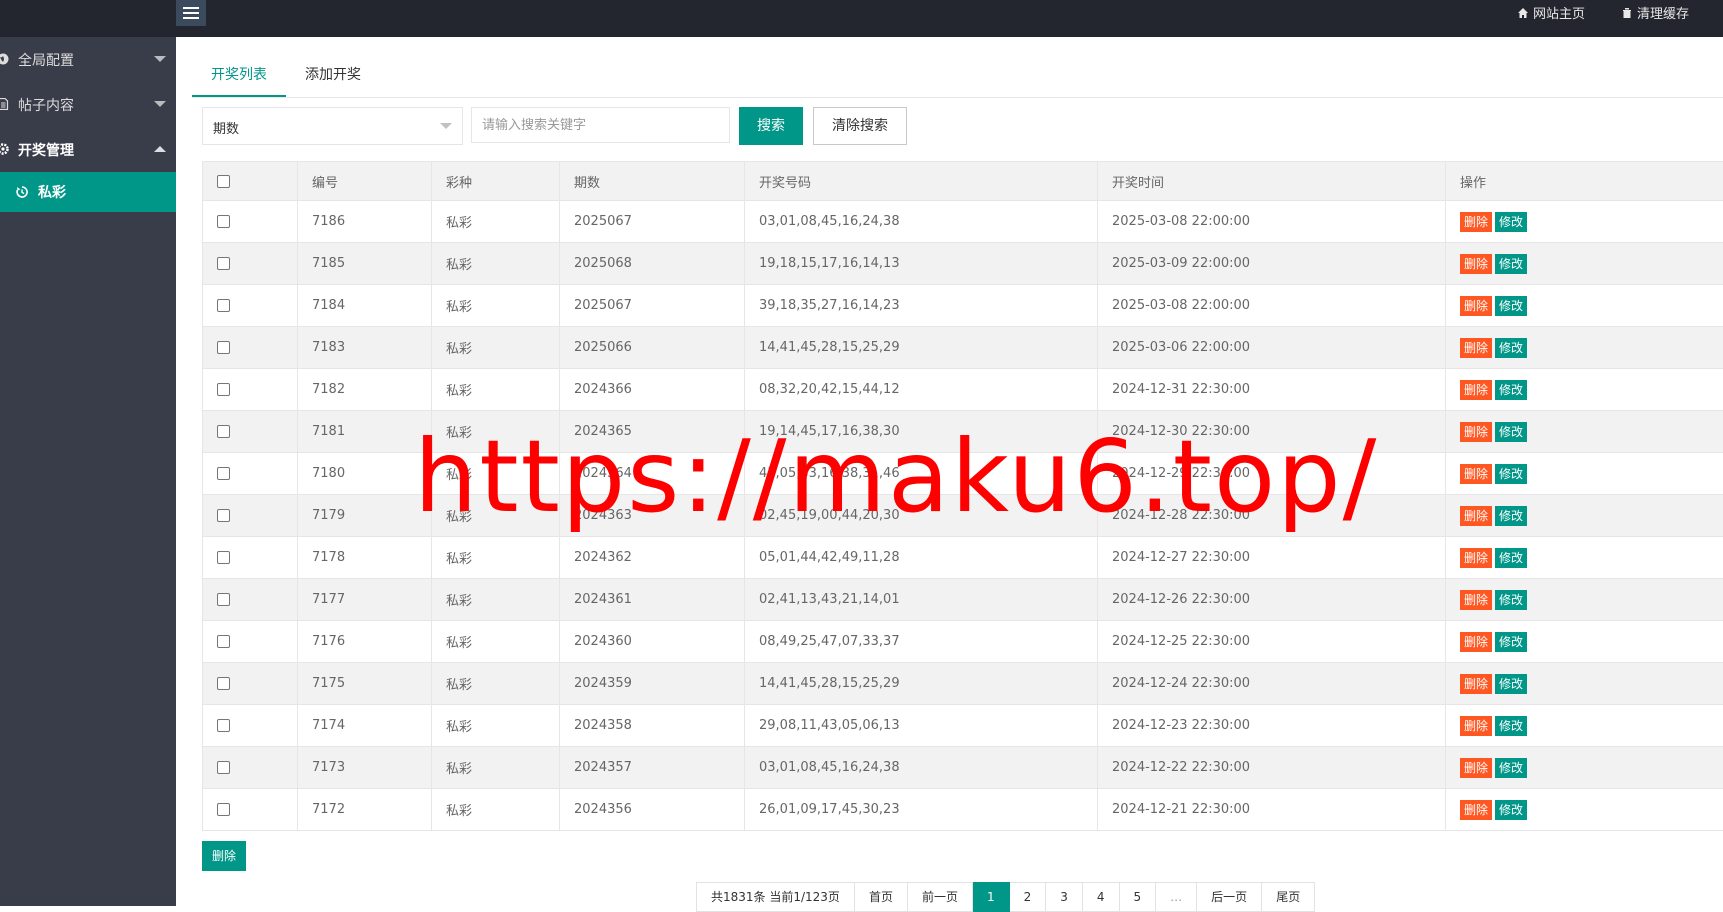 Image resolution: width=1723 pixels, height=912 pixels. I want to click on row-numbers: 43,05,33,16,38,31,46, so click(921, 474).